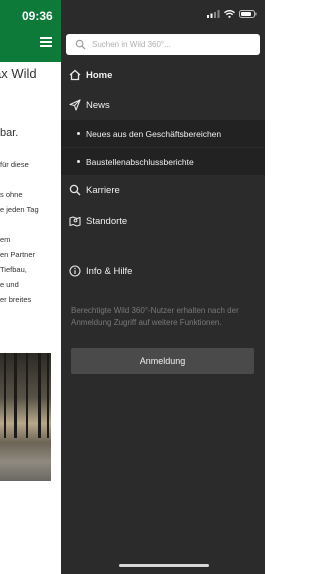  Describe the element at coordinates (9, 284) in the screenshot. I see `text-line: e und` at that location.